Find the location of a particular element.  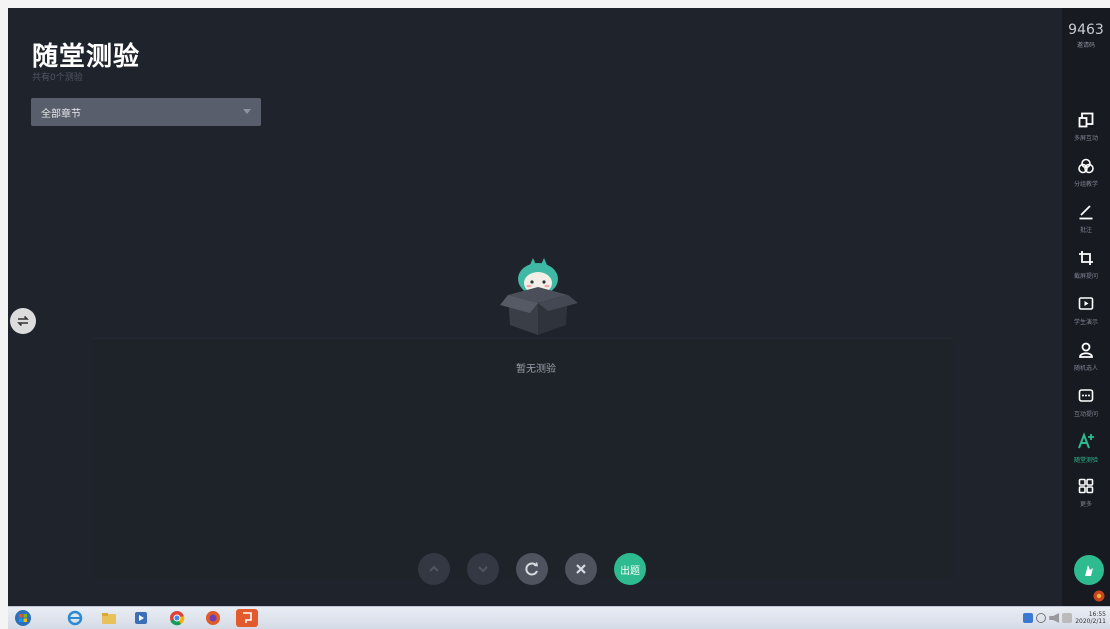

tool-screenshot-question: 截屏提问 is located at coordinates (1086, 265).